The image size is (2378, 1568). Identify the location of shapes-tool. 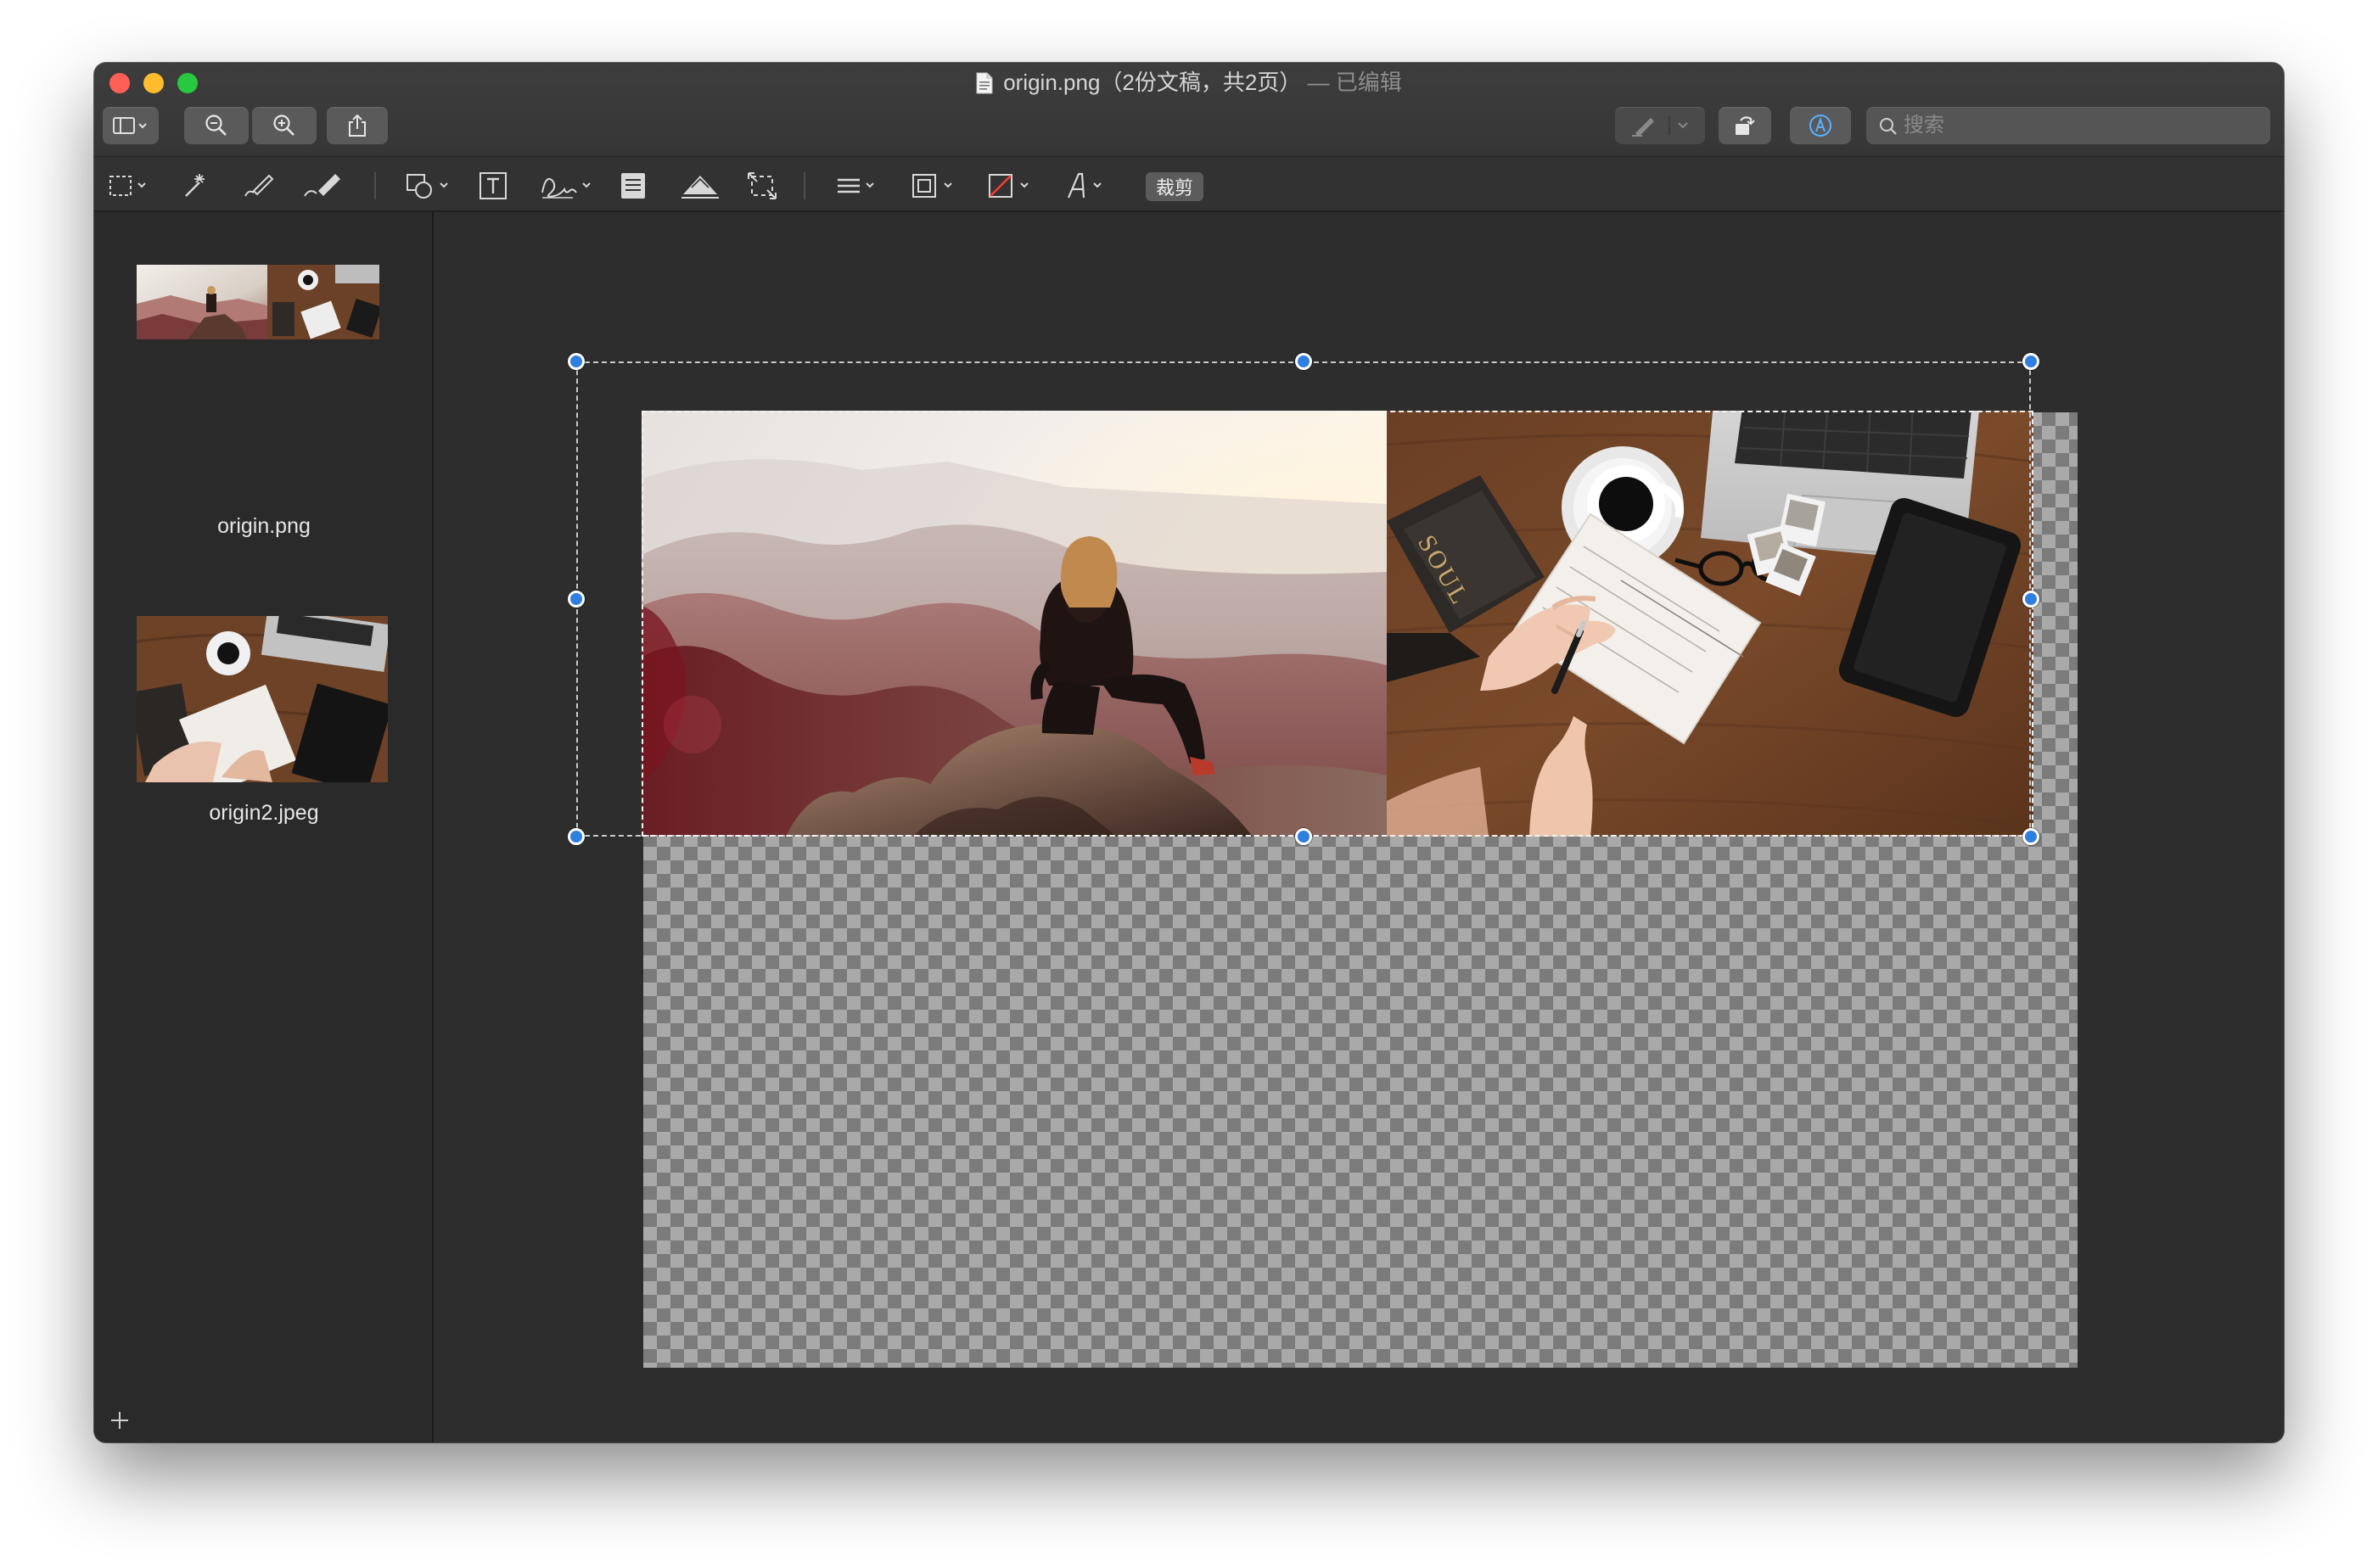
(431, 186).